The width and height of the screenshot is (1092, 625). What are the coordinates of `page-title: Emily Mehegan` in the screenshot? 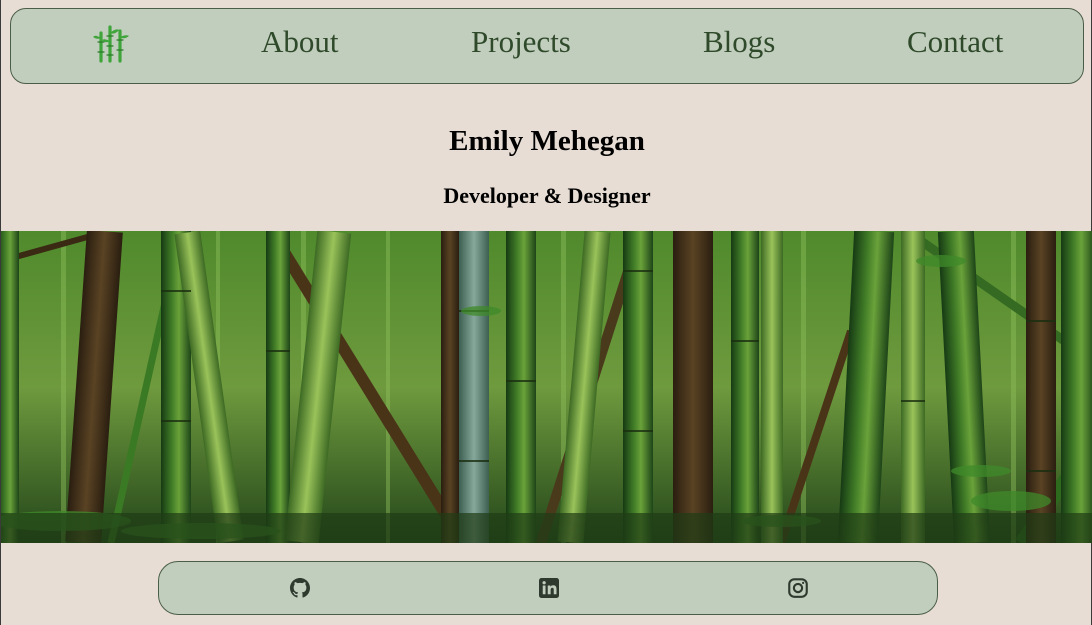 It's located at (547, 141).